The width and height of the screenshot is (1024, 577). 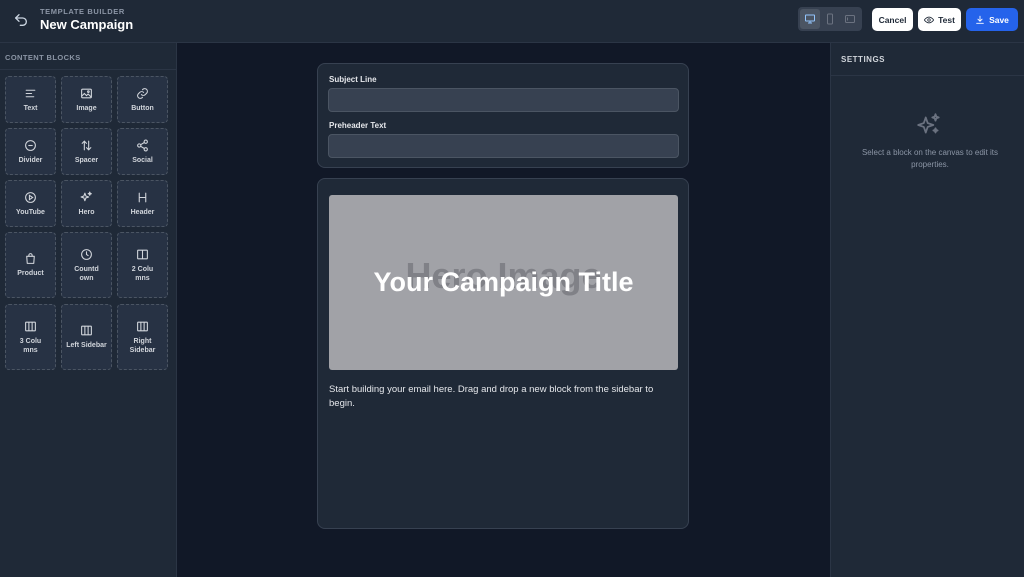 What do you see at coordinates (142, 203) in the screenshot?
I see `block-header: Header` at bounding box center [142, 203].